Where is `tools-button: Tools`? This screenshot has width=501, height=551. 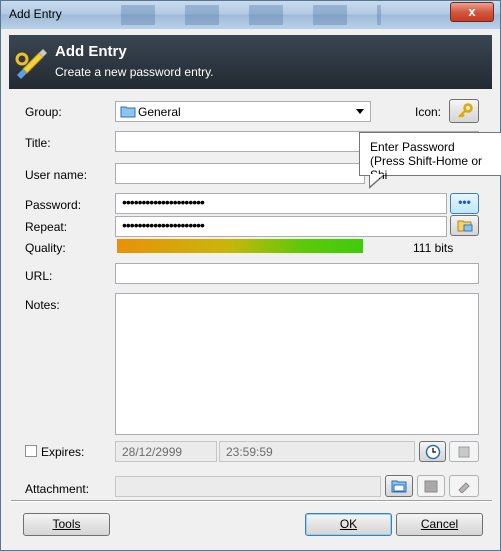 tools-button: Tools is located at coordinates (66, 524).